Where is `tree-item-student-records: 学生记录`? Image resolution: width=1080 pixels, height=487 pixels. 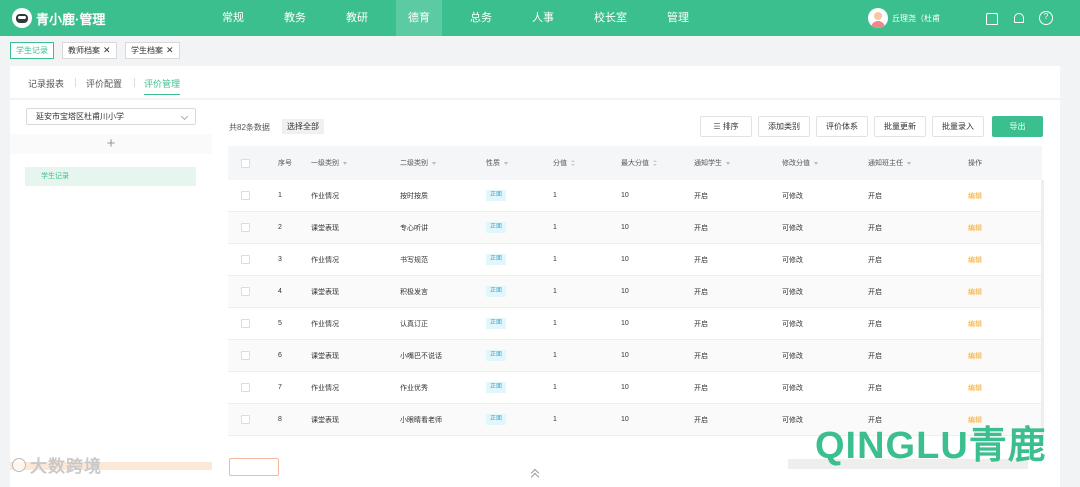
tree-item-student-records: 学生记录 is located at coordinates (110, 176).